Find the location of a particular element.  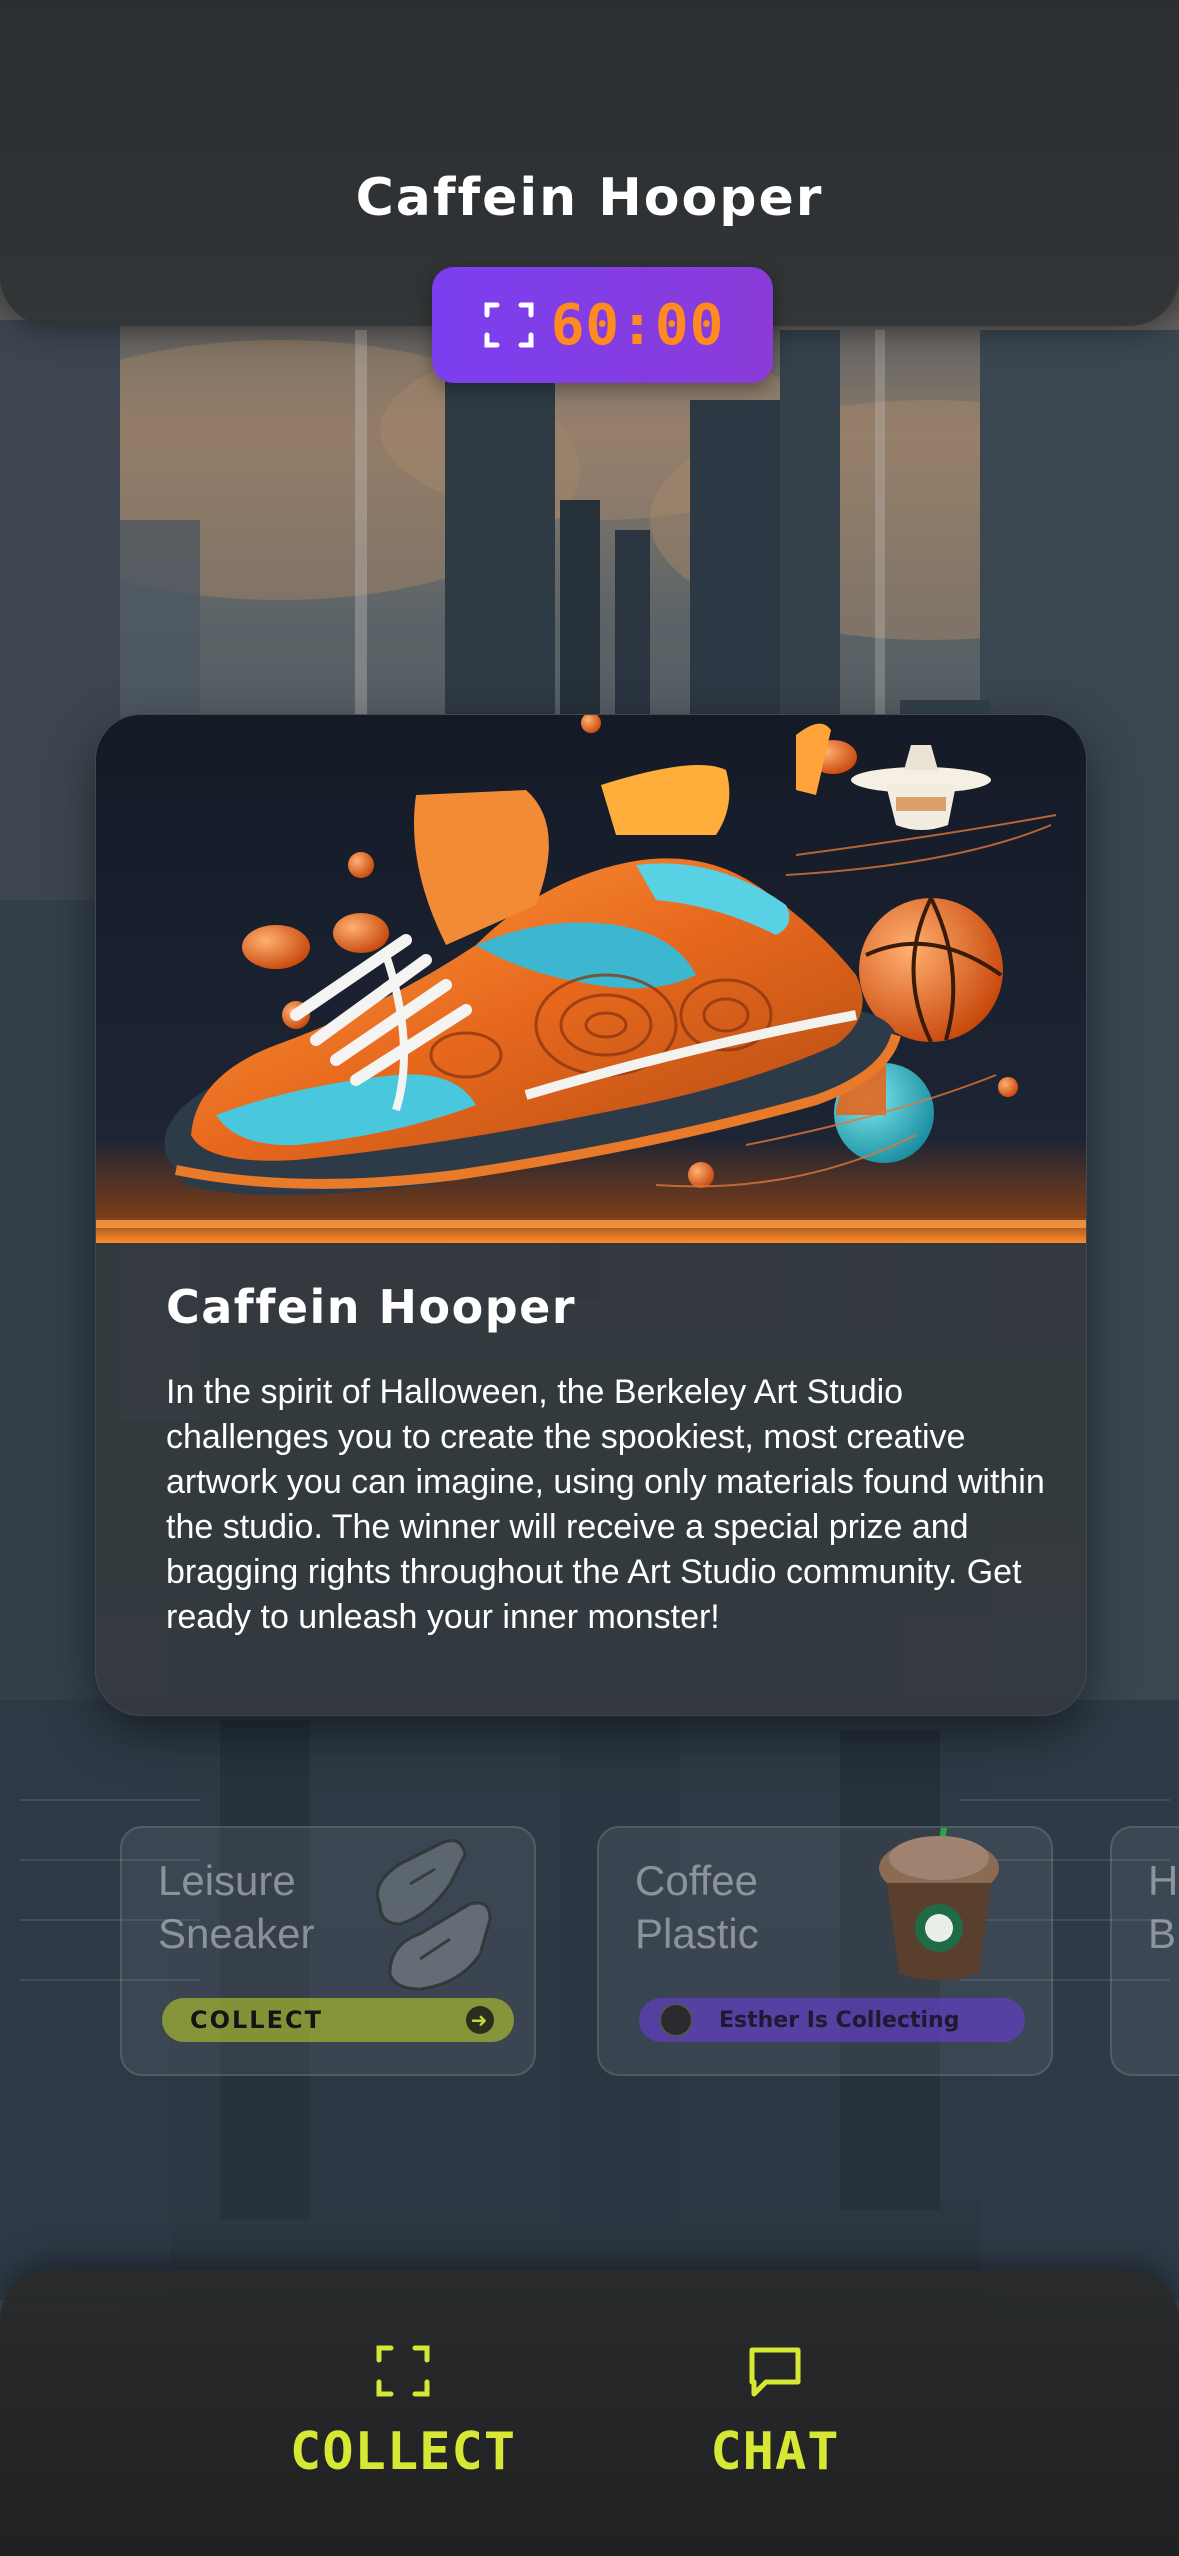

item-card-leisure-sneaker: Leisure Sneaker COLLECT ➜ is located at coordinates (328, 1951).